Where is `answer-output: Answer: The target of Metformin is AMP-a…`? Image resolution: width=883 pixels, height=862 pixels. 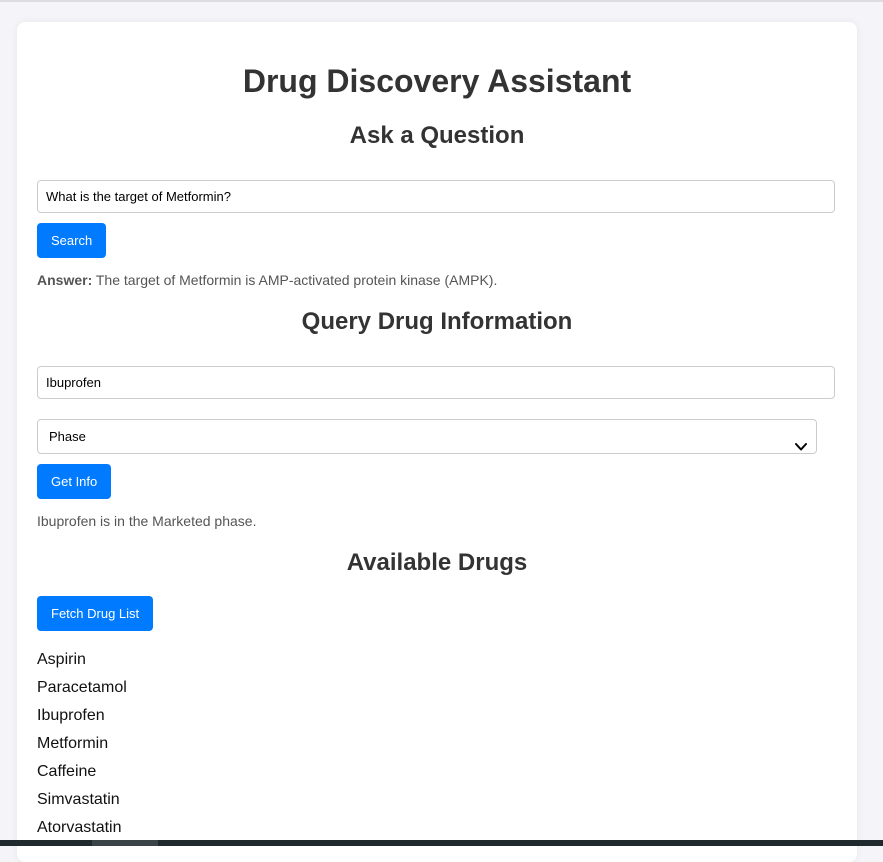
answer-output: Answer: The target of Metformin is AMP-a… is located at coordinates (267, 280).